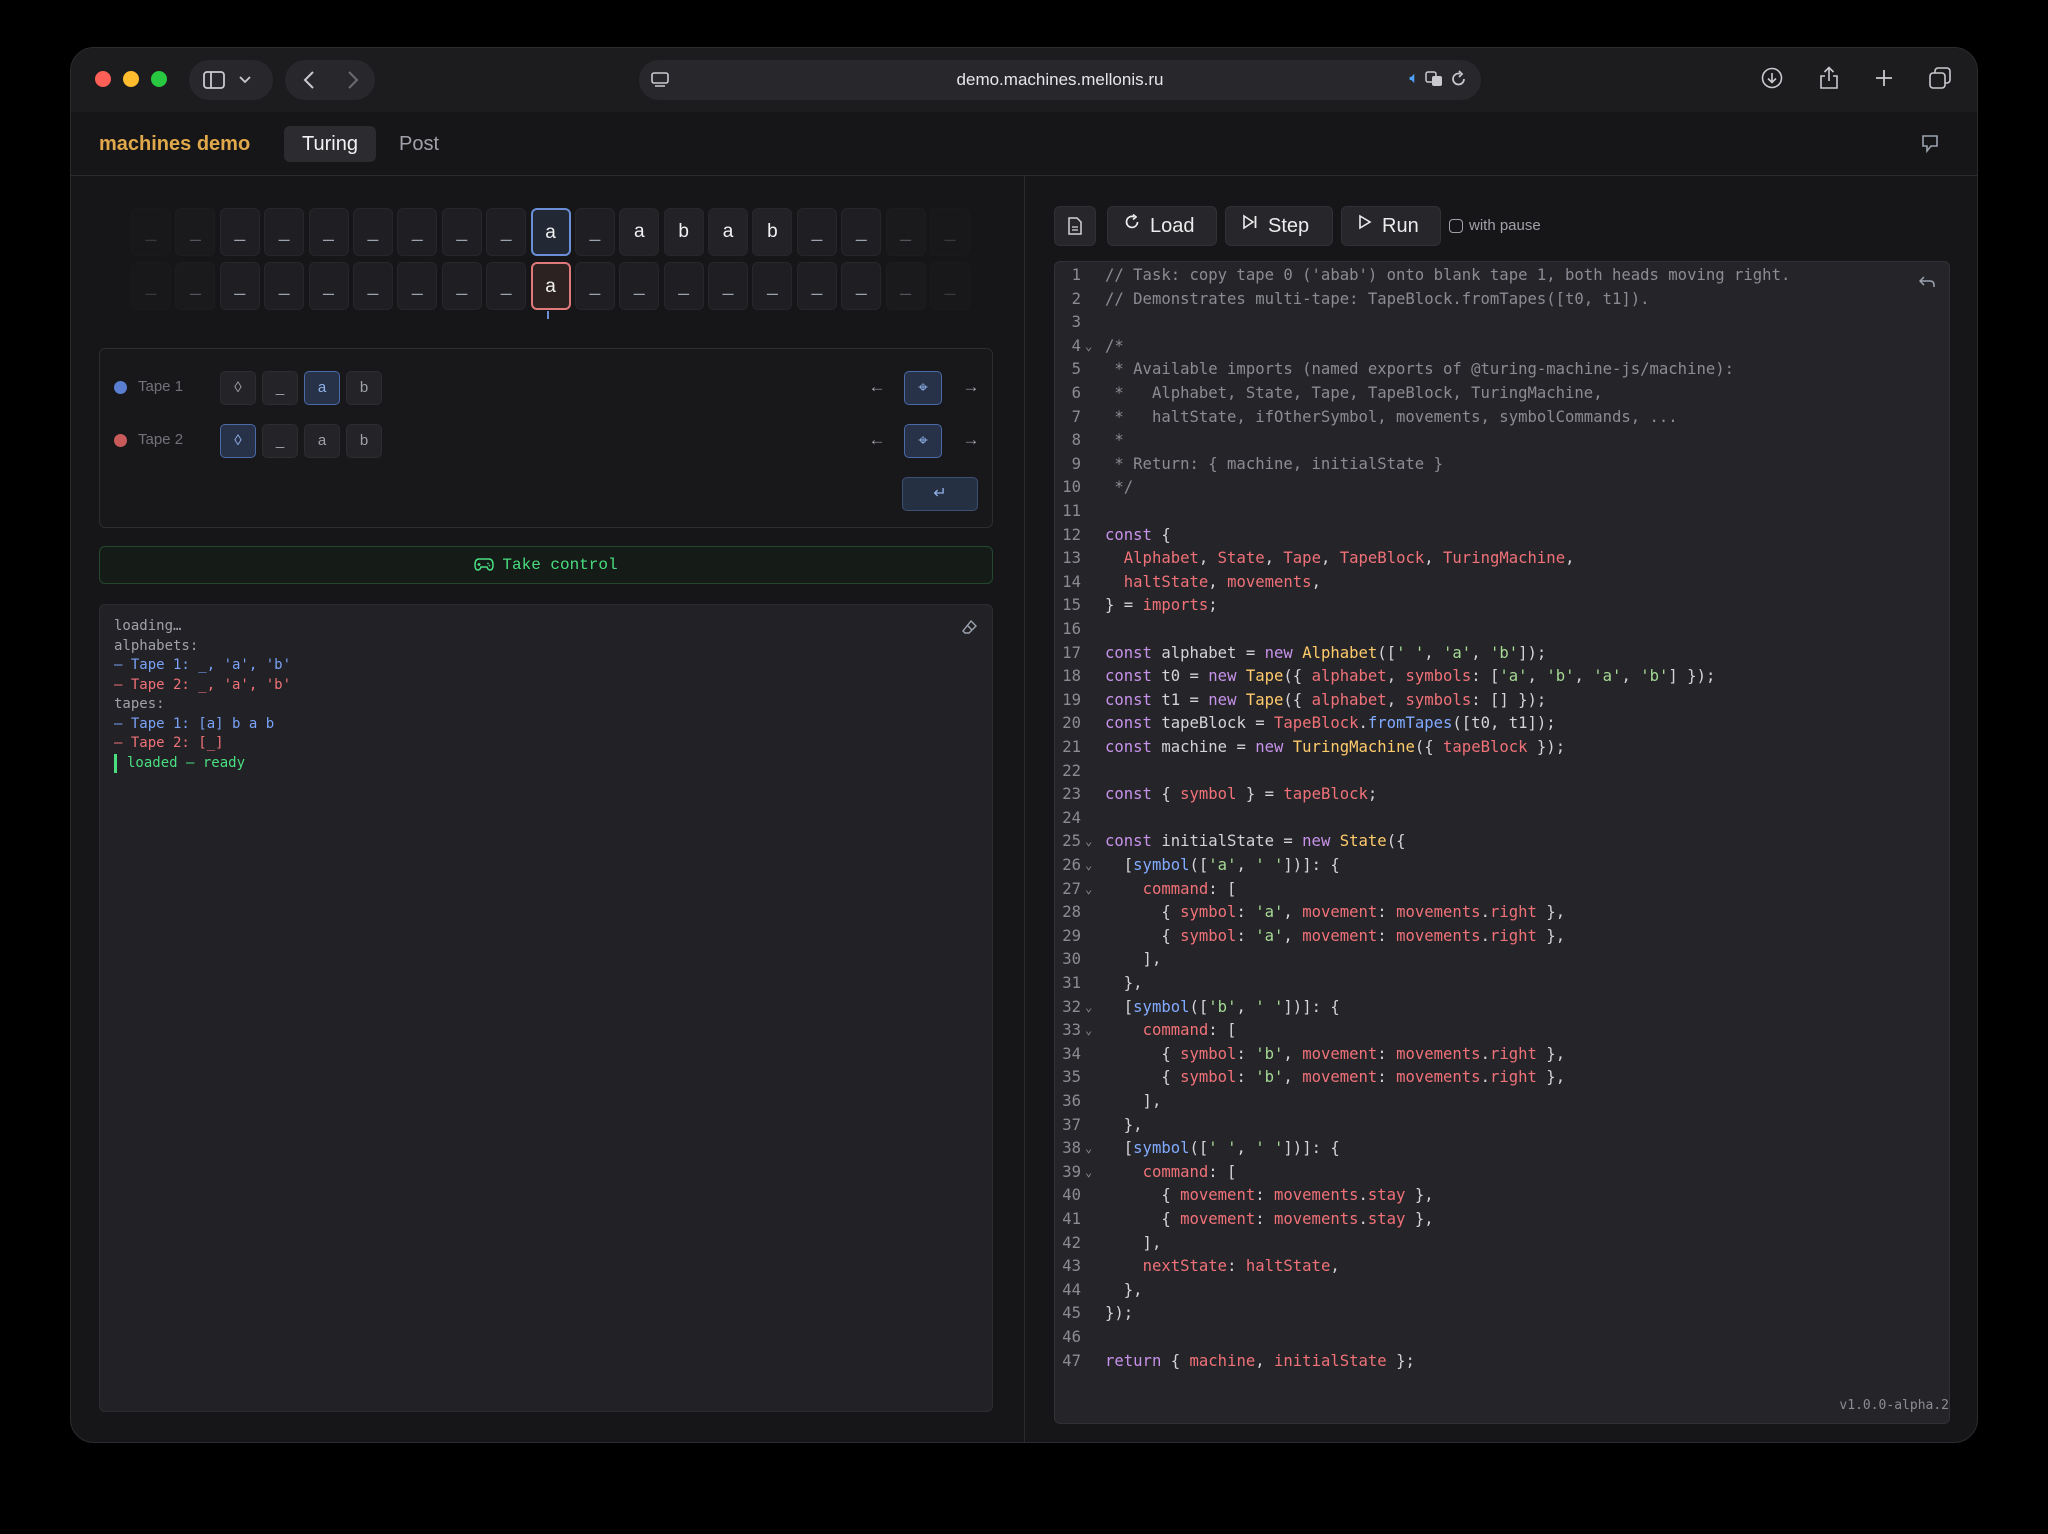 The width and height of the screenshot is (2048, 1534). What do you see at coordinates (1940, 80) in the screenshot?
I see `tab-overview-icon` at bounding box center [1940, 80].